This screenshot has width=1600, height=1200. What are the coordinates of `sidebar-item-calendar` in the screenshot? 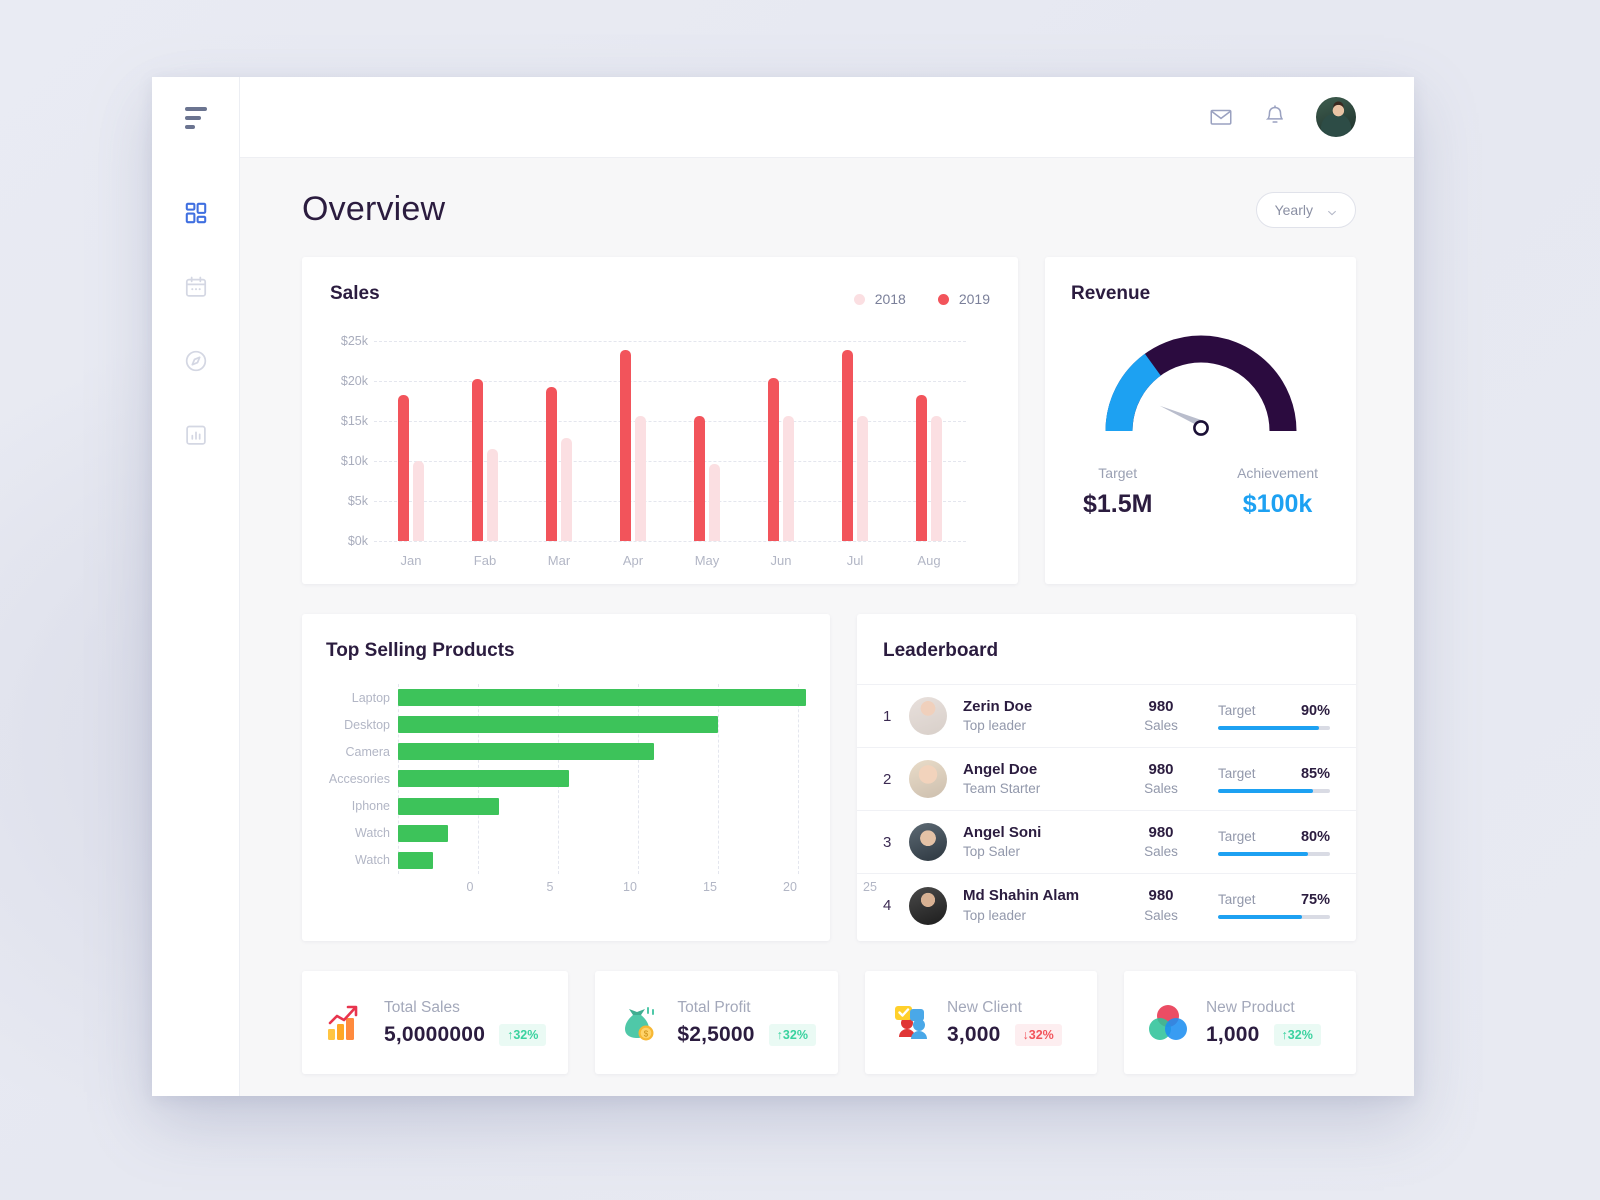 It's located at (196, 287).